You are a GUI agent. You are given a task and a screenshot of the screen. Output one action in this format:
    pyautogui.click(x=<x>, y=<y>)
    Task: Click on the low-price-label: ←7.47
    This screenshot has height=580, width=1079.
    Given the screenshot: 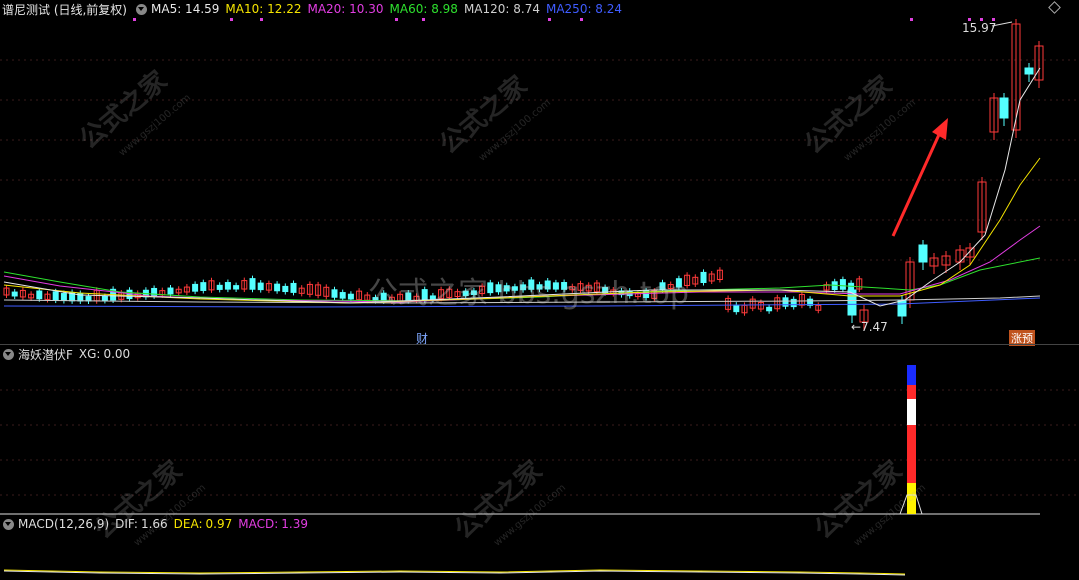 What is the action you would take?
    pyautogui.click(x=869, y=327)
    